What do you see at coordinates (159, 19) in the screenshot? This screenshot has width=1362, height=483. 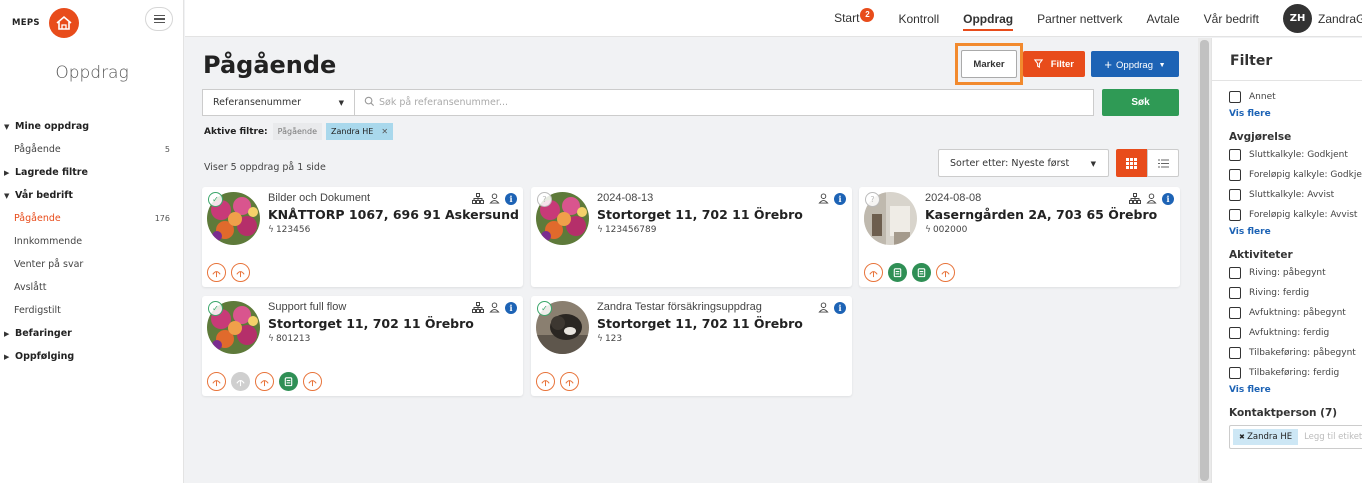 I see `hamburger-menu-button` at bounding box center [159, 19].